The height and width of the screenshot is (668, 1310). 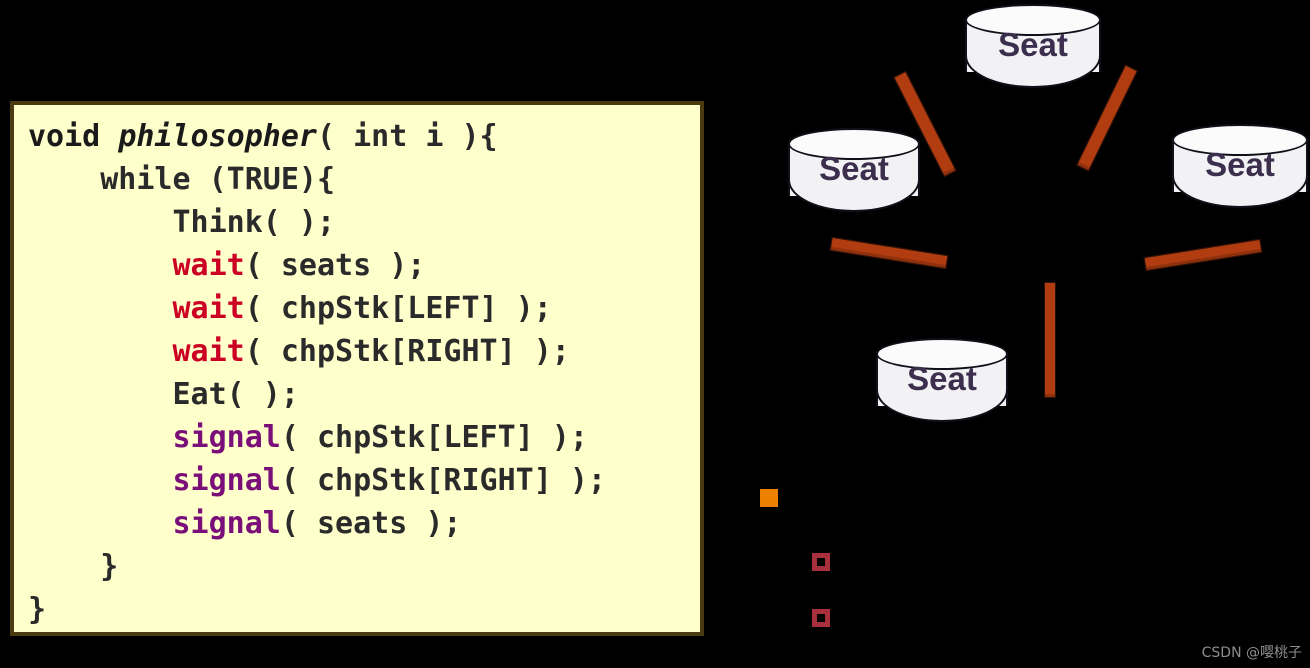 I want to click on code-line: void philosopher( int i ){, so click(x=364, y=136).